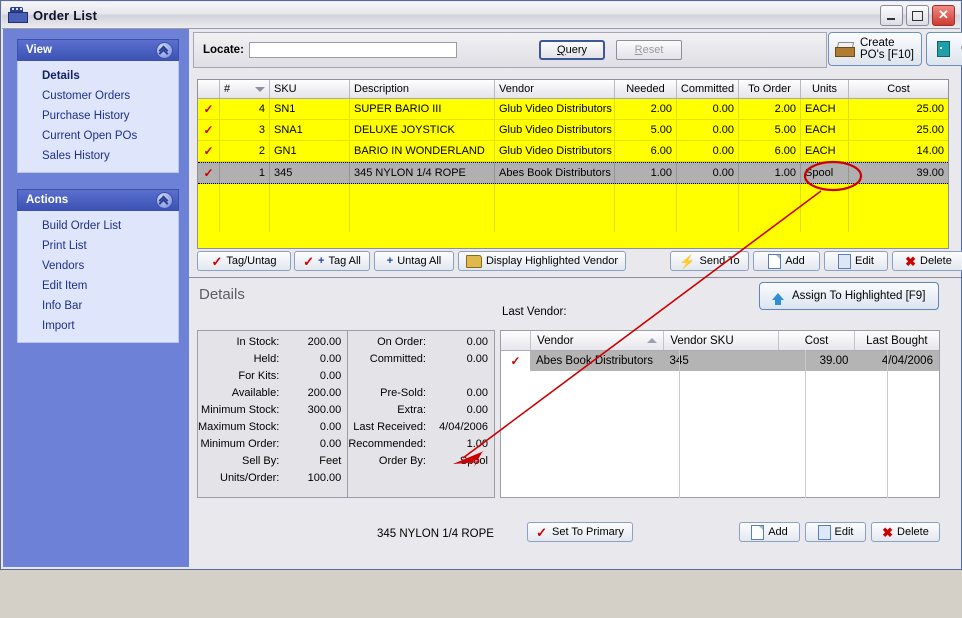 The width and height of the screenshot is (962, 618). I want to click on vendor-col-tag, so click(516, 340).